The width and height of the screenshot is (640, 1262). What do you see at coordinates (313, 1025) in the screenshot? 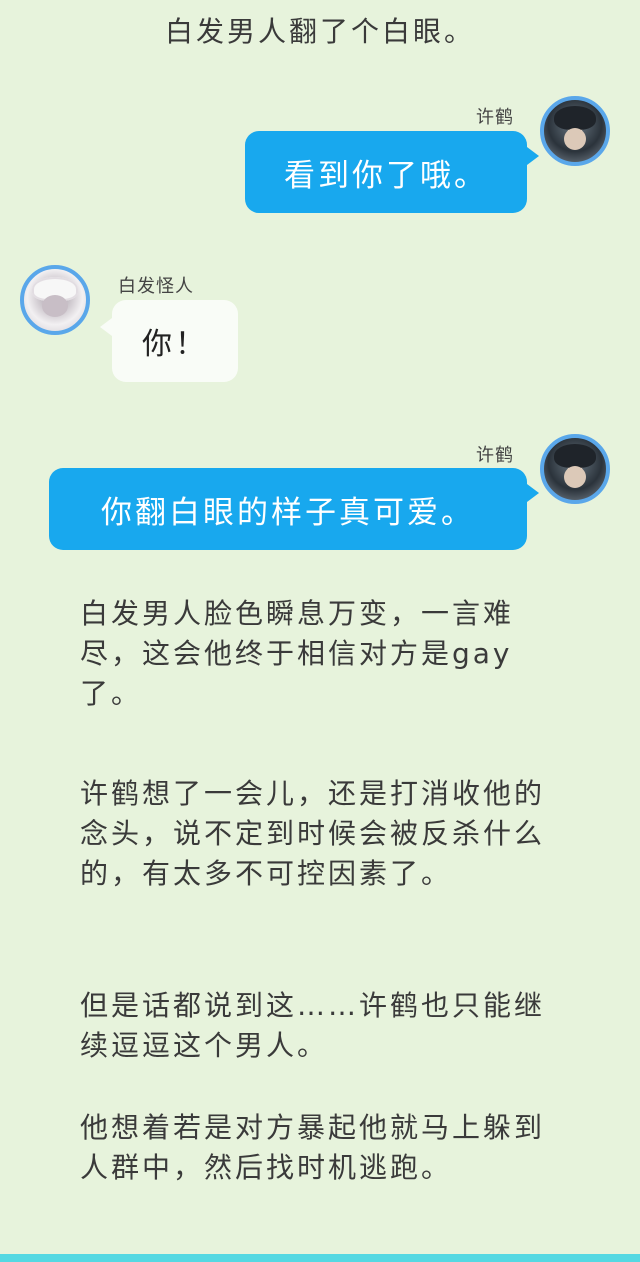
I see `narration-paragraph: 但是话都说到这……许鹤也只能继续逗逗这个男人。` at bounding box center [313, 1025].